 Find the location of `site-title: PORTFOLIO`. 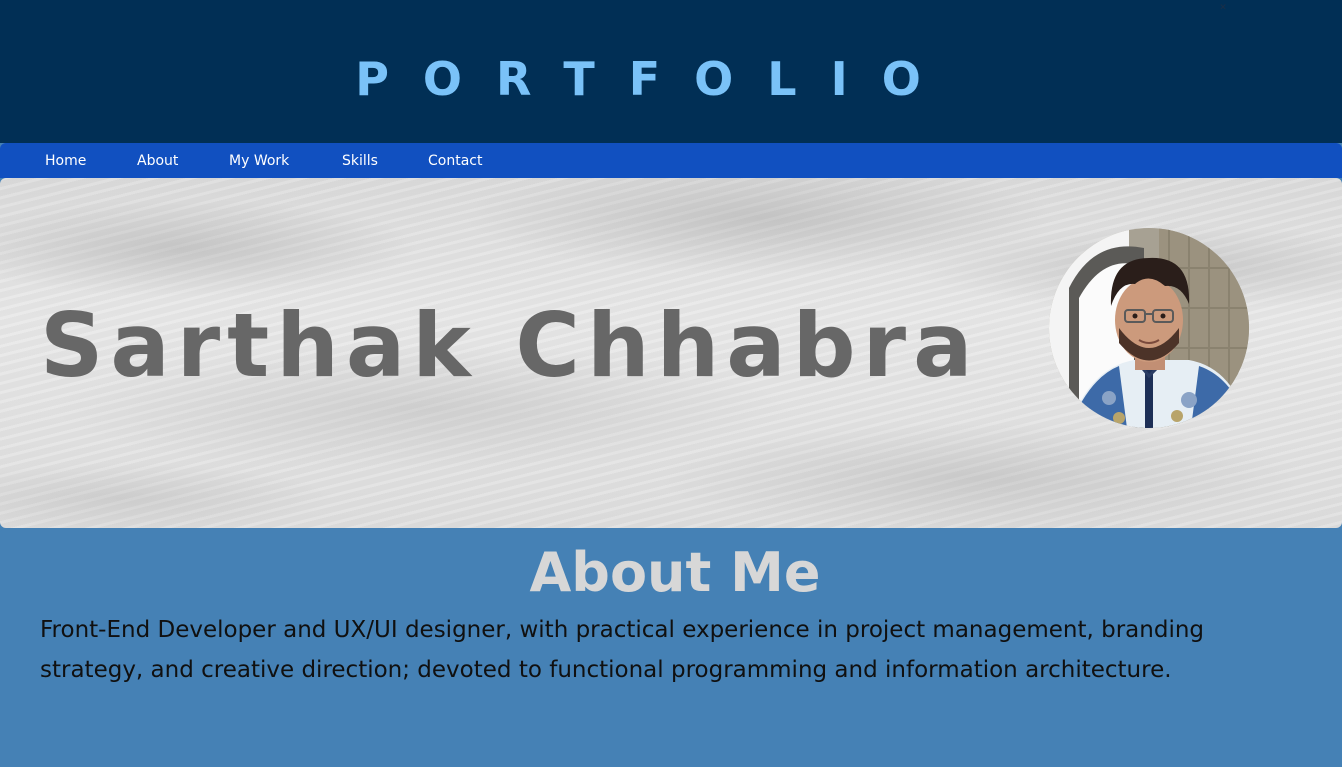

site-title: PORTFOLIO is located at coordinates (655, 79).